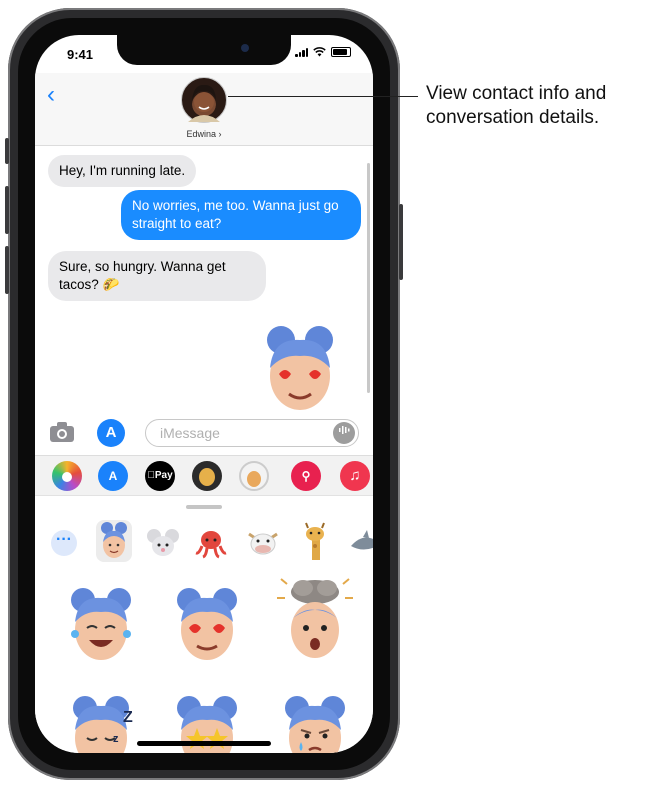 The height and width of the screenshot is (787, 654). Describe the element at coordinates (7, 210) in the screenshot. I see `volume-up-button` at that location.